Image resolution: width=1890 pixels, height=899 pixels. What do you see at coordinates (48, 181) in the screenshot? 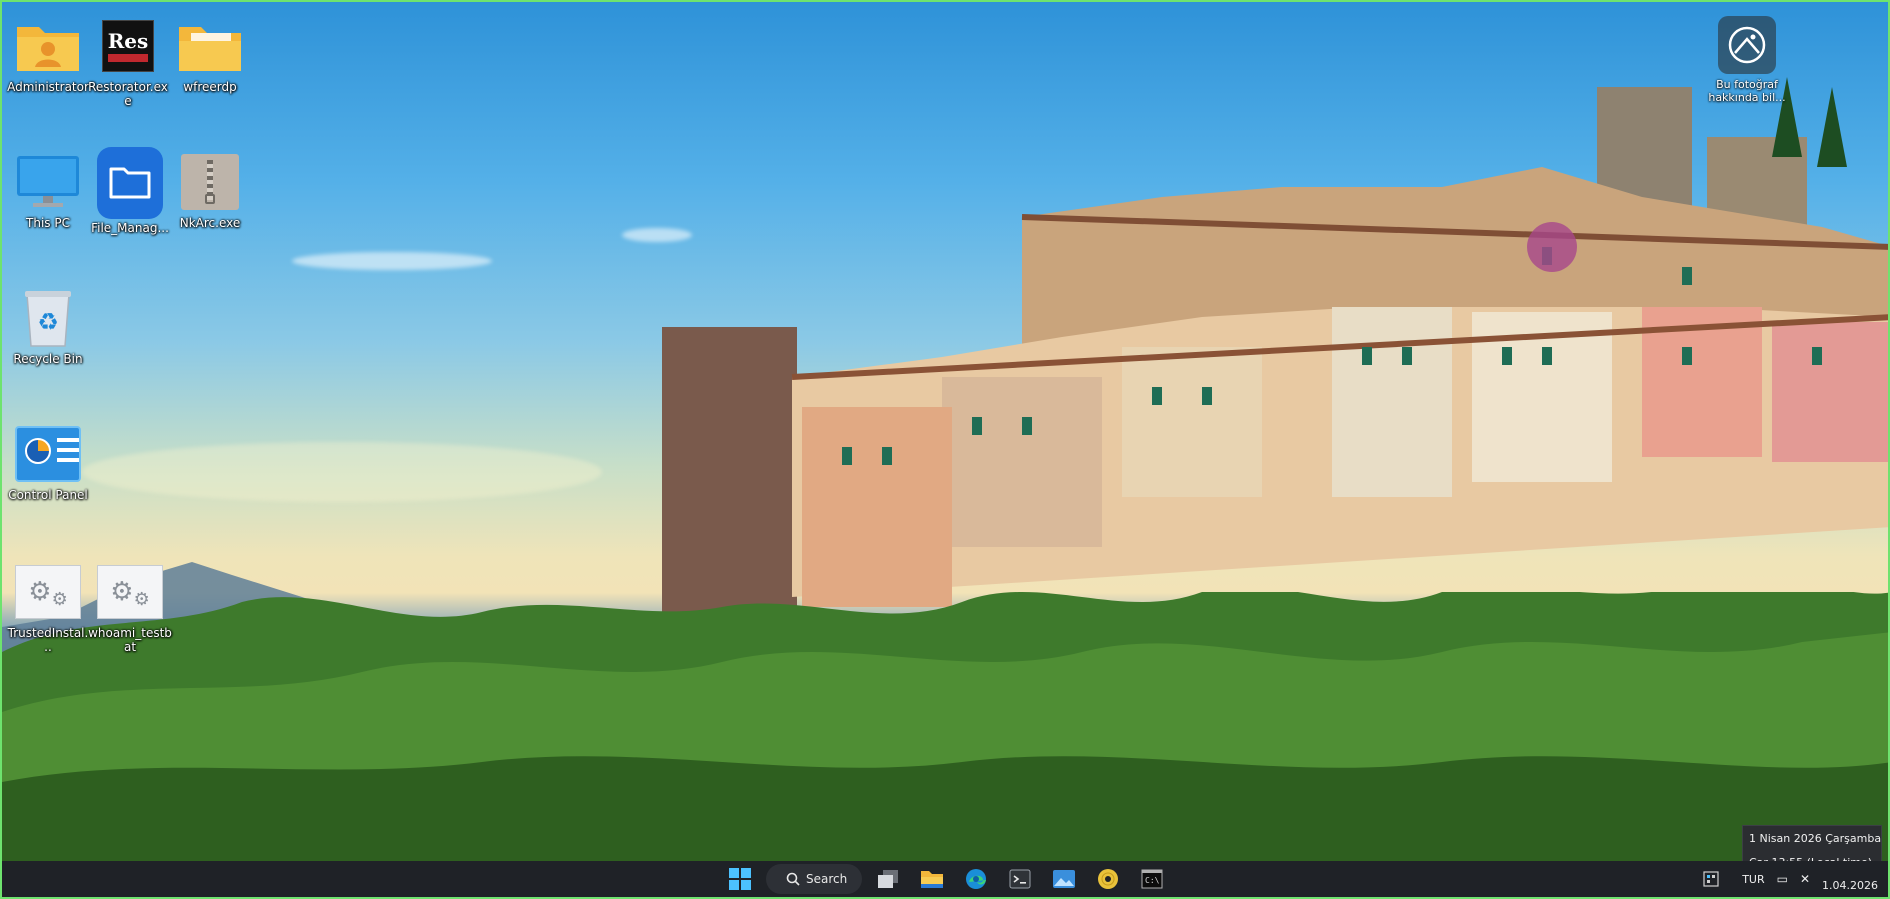
I see `monitor-icon` at bounding box center [48, 181].